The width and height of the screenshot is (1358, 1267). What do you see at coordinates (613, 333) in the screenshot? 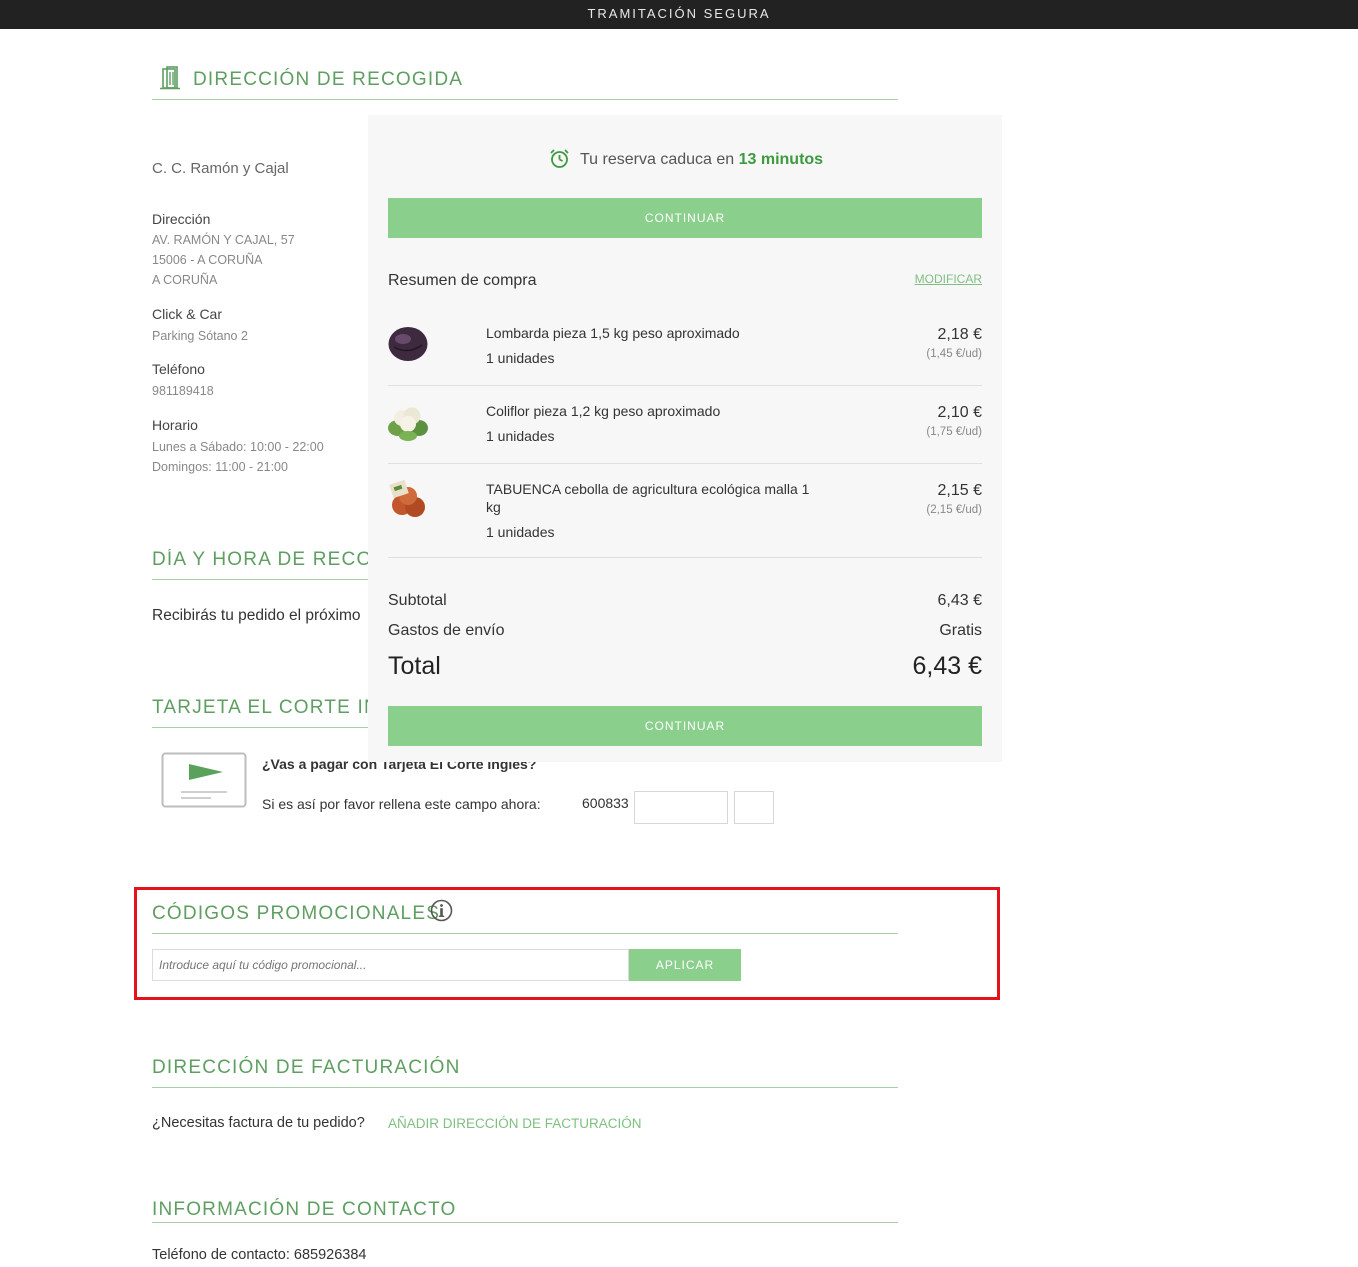
I see `item-1-name: Lombarda pieza 1,5 kg peso aproximado` at bounding box center [613, 333].